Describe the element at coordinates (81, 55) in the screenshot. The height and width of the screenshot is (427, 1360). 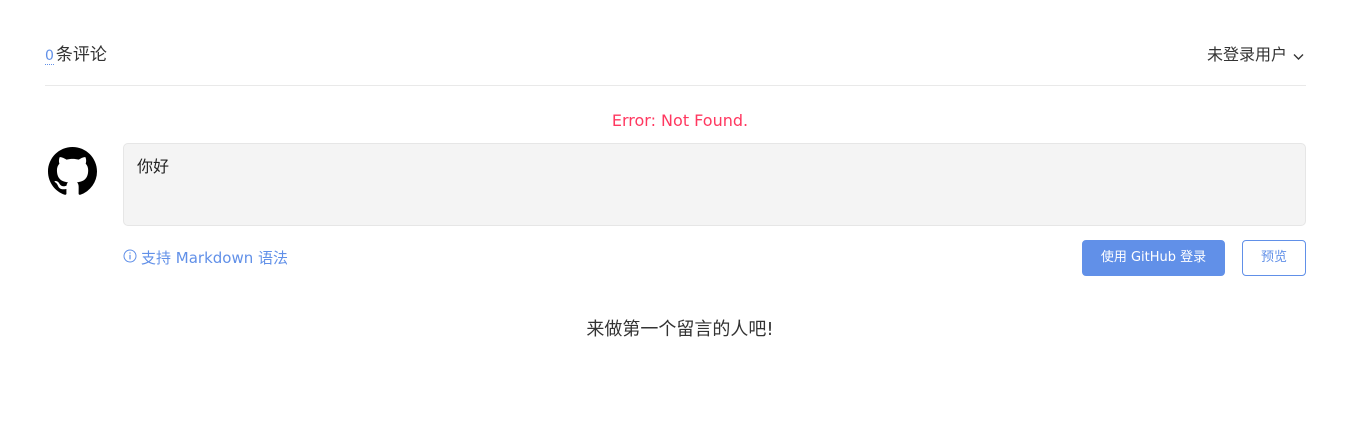
I see `comment-count-label: 条评论` at that location.